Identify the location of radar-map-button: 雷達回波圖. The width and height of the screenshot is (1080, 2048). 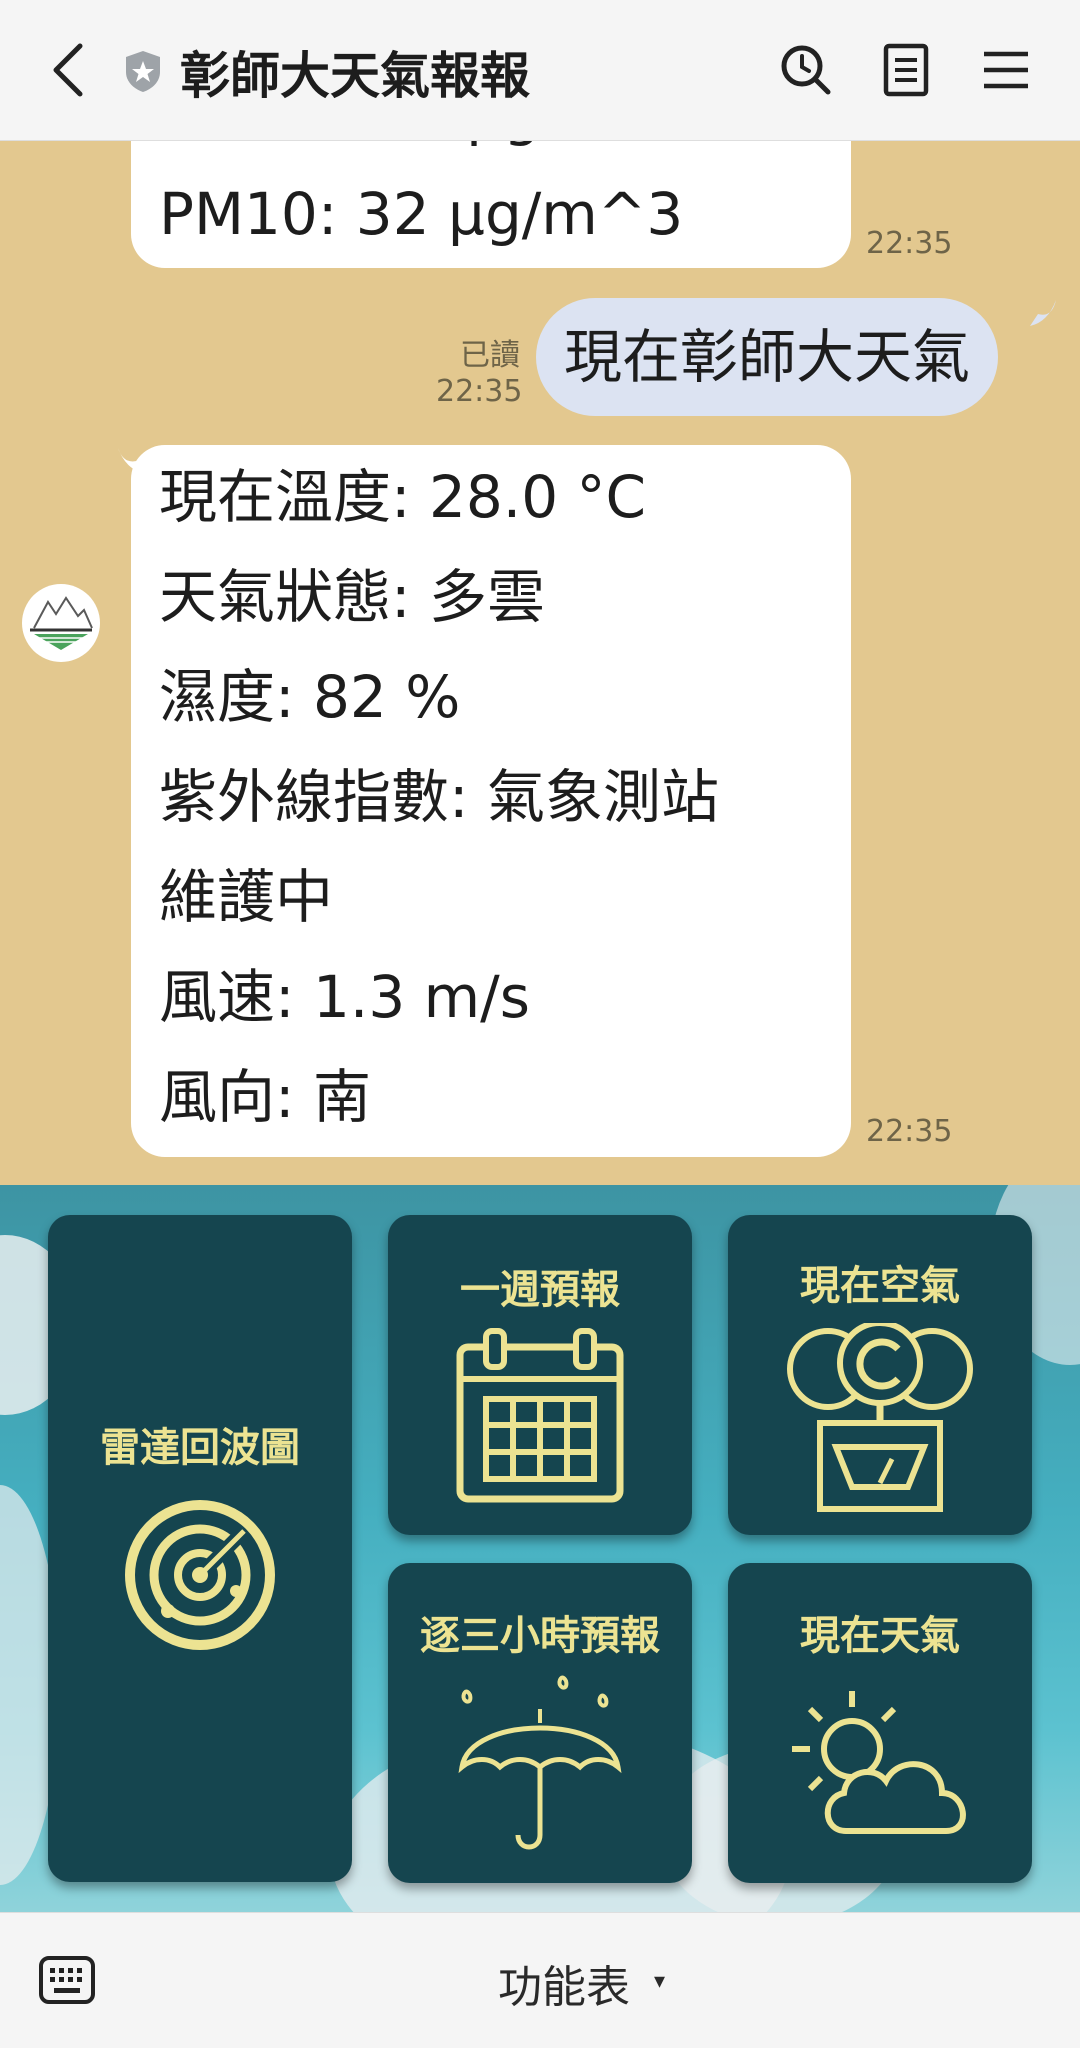
(200, 1548).